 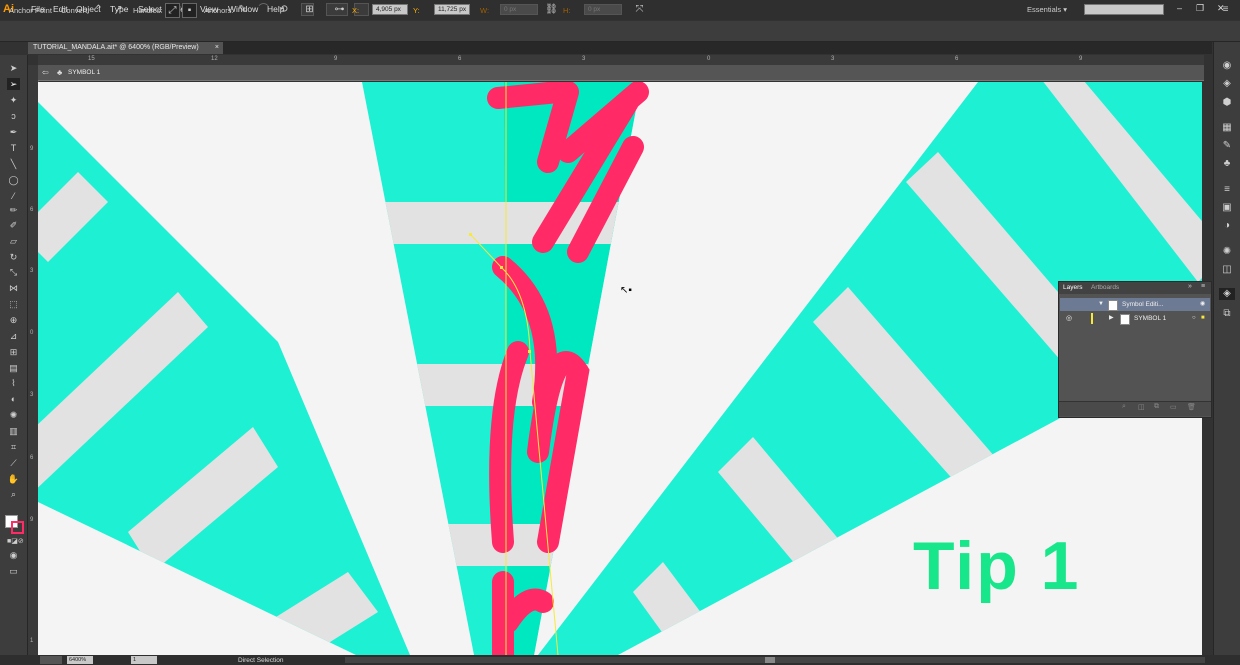 What do you see at coordinates (1179, 8) in the screenshot?
I see `minimize-button: ‒` at bounding box center [1179, 8].